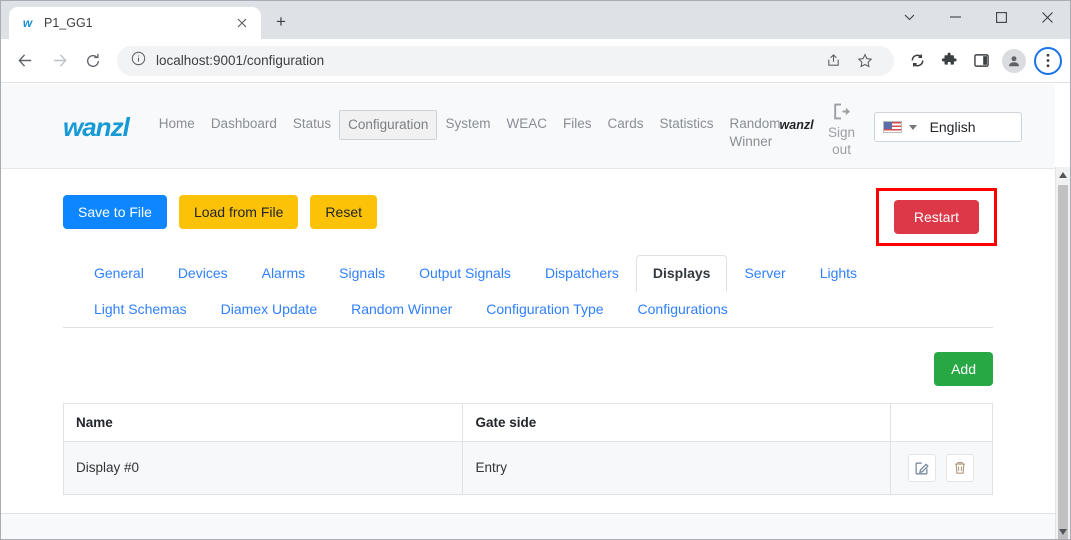  I want to click on window-controls, so click(978, 17).